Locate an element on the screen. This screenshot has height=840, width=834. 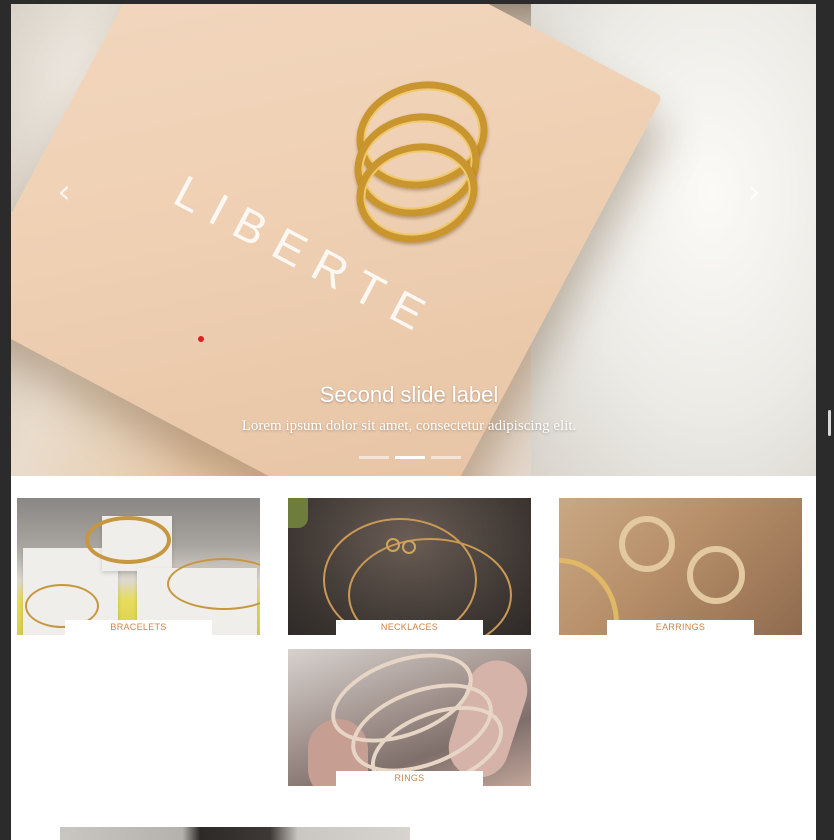
next-section-image is located at coordinates (235, 833).